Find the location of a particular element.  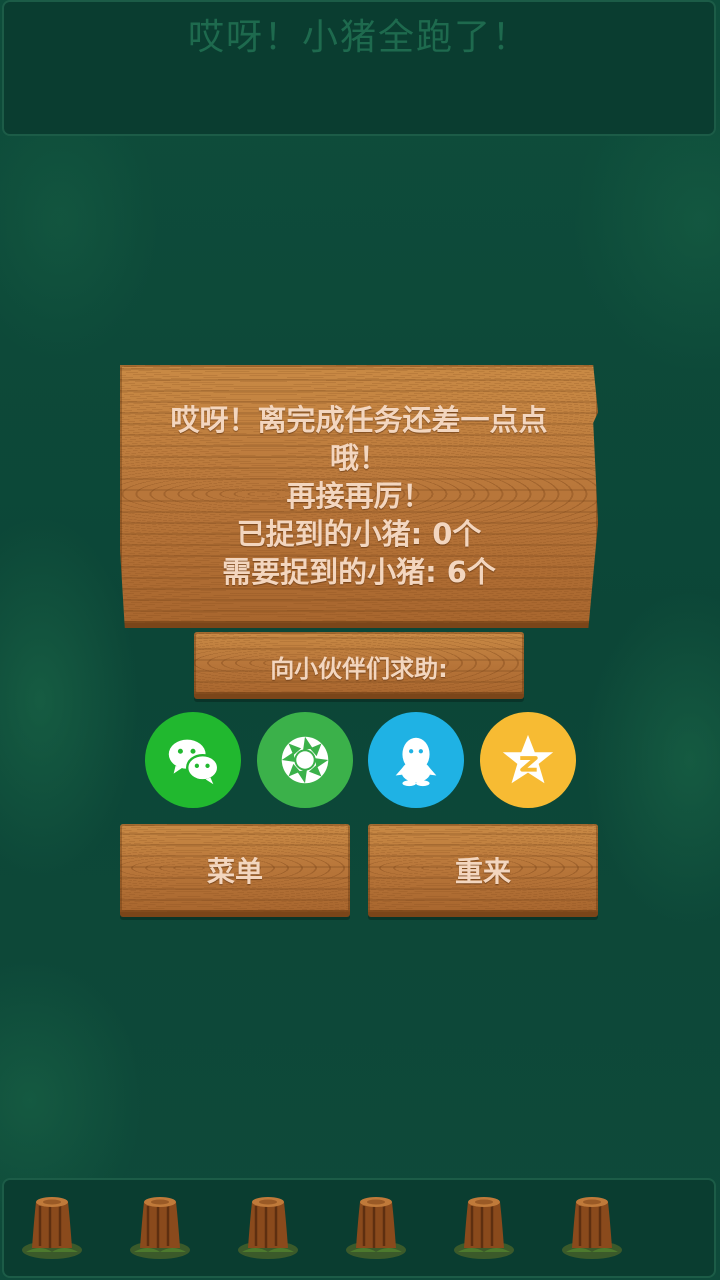

menu-button: 菜单 is located at coordinates (235, 870).